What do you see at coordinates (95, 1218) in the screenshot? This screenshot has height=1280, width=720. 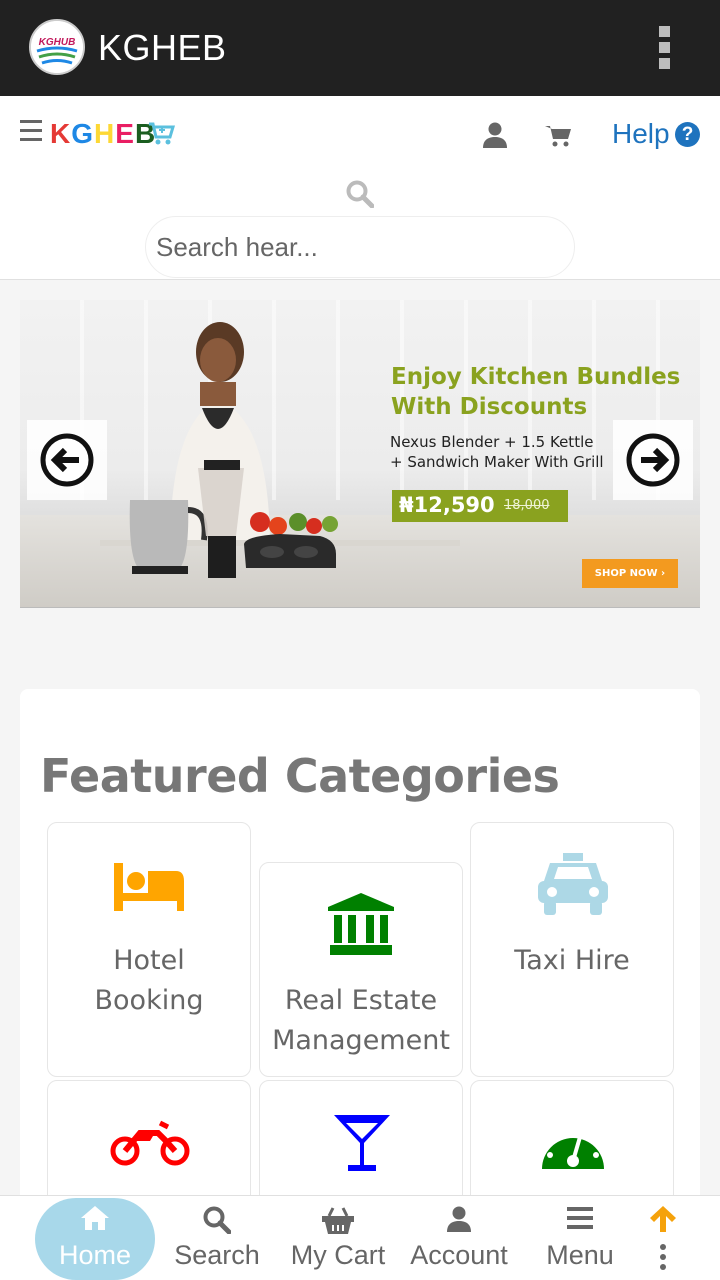 I see `home-icon` at bounding box center [95, 1218].